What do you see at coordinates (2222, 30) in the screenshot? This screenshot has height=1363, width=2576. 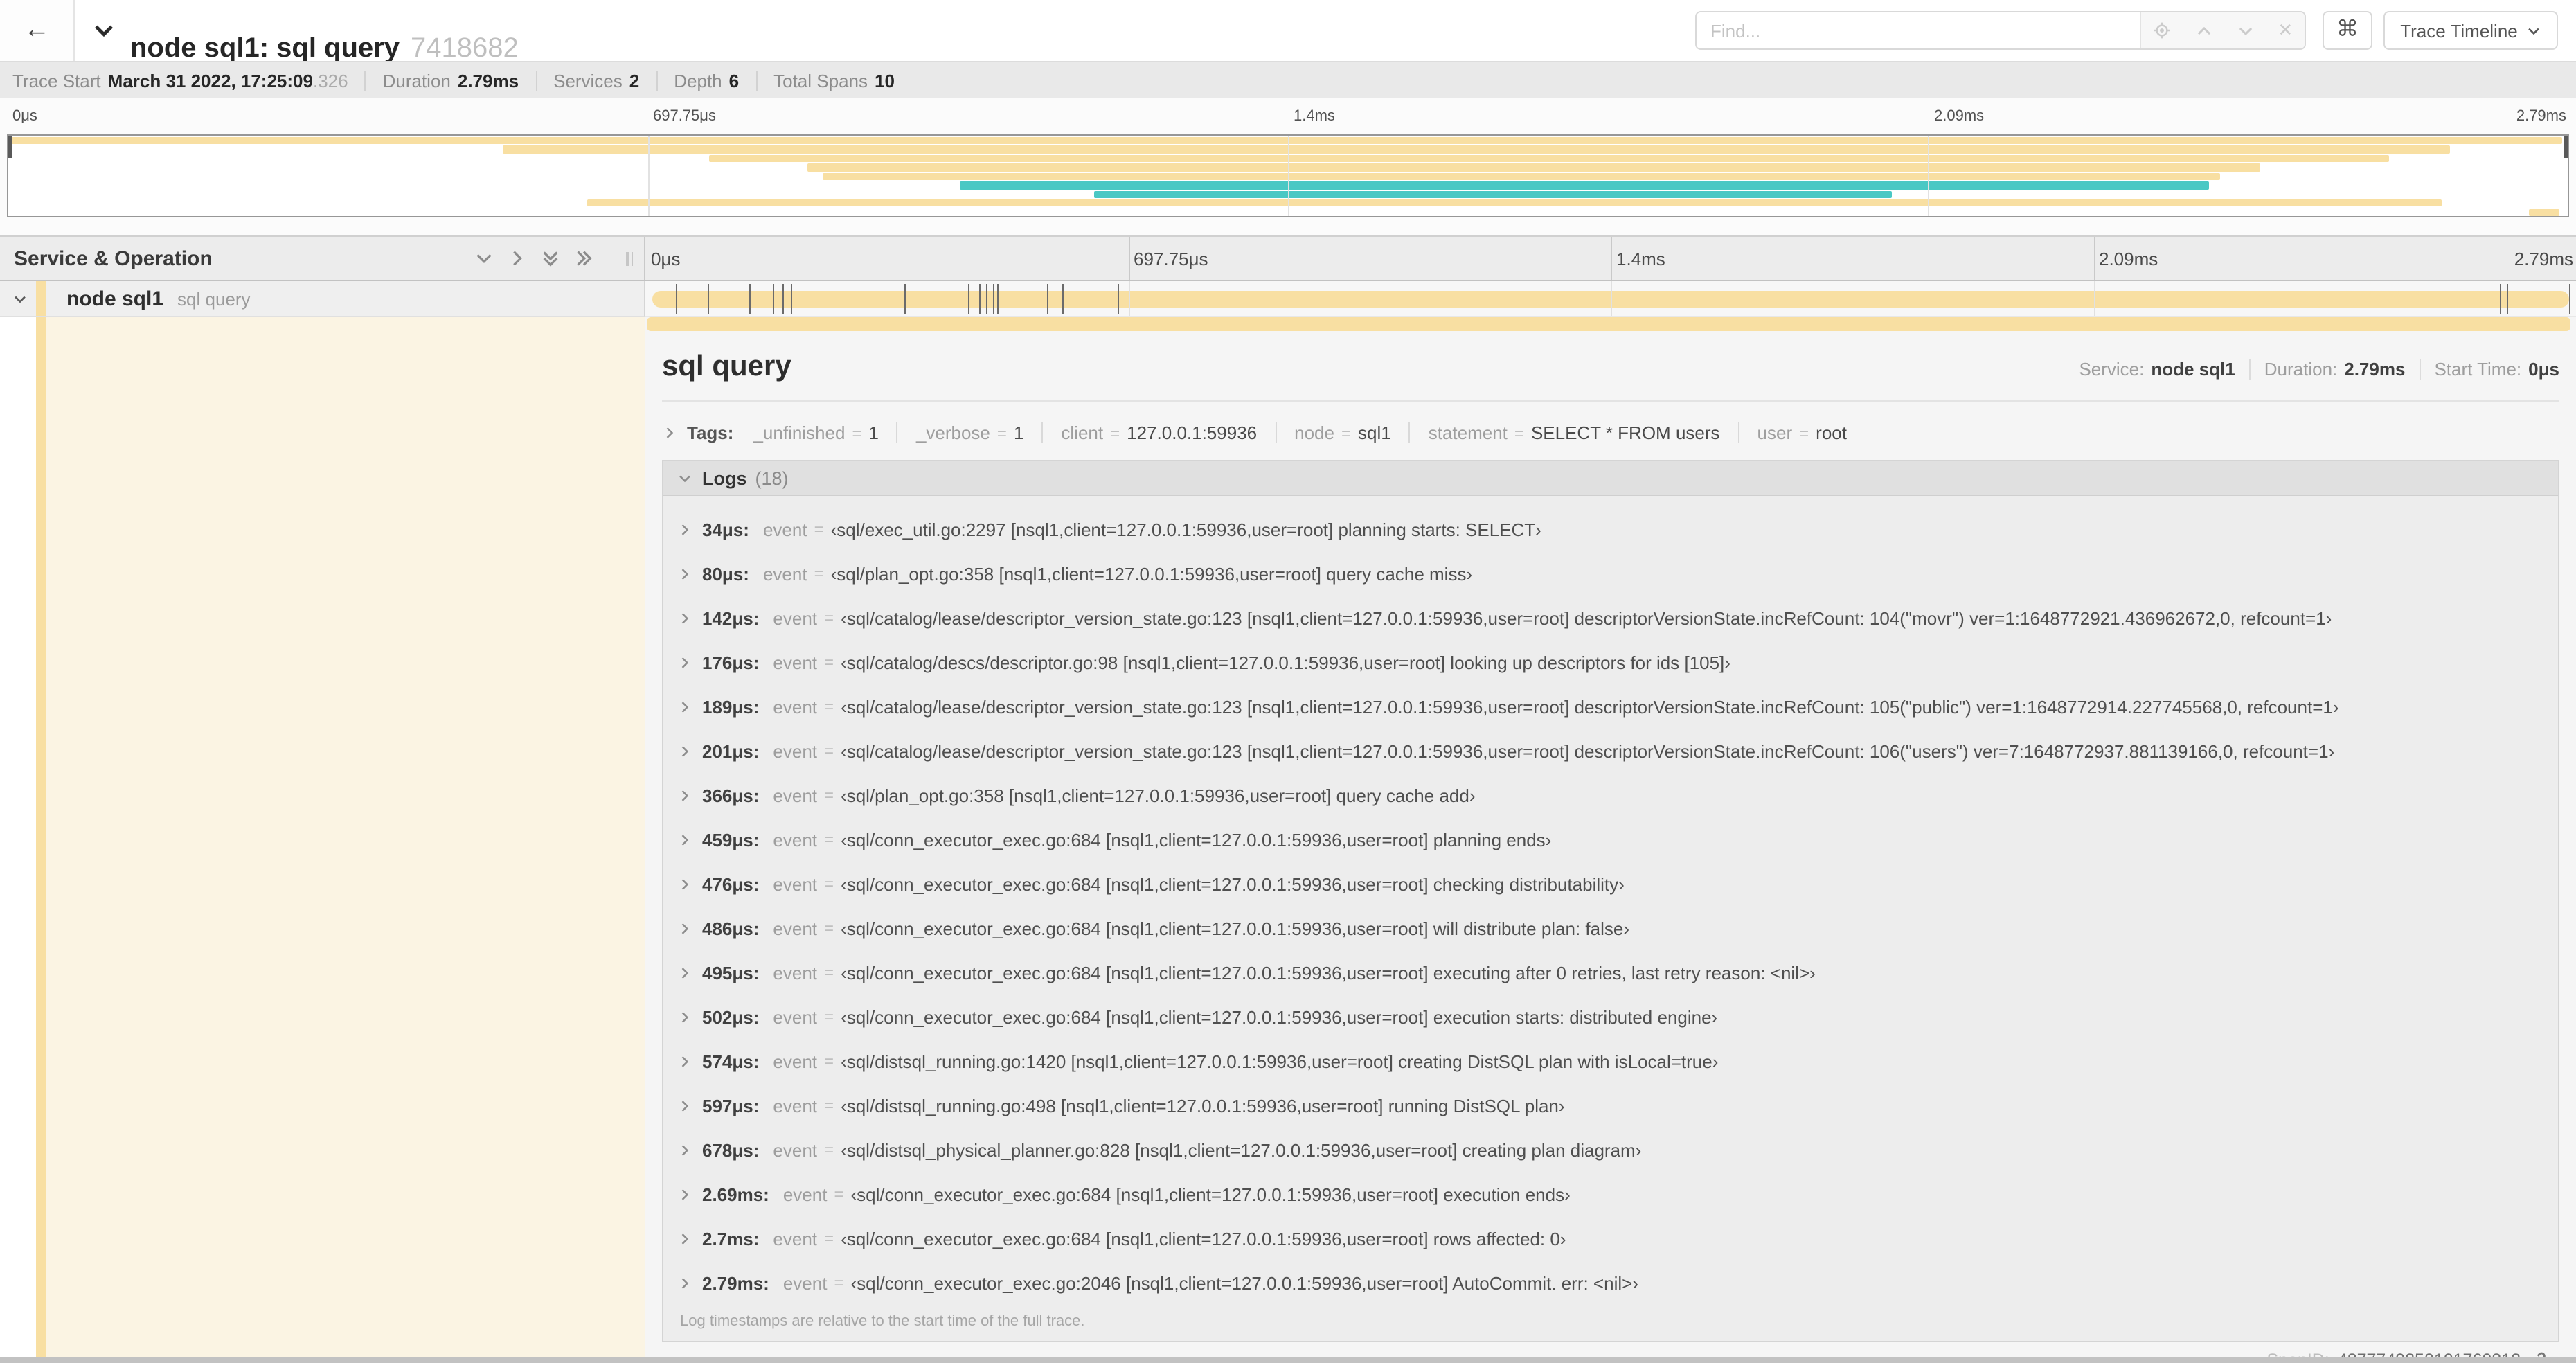 I see `find-controls: ✕` at bounding box center [2222, 30].